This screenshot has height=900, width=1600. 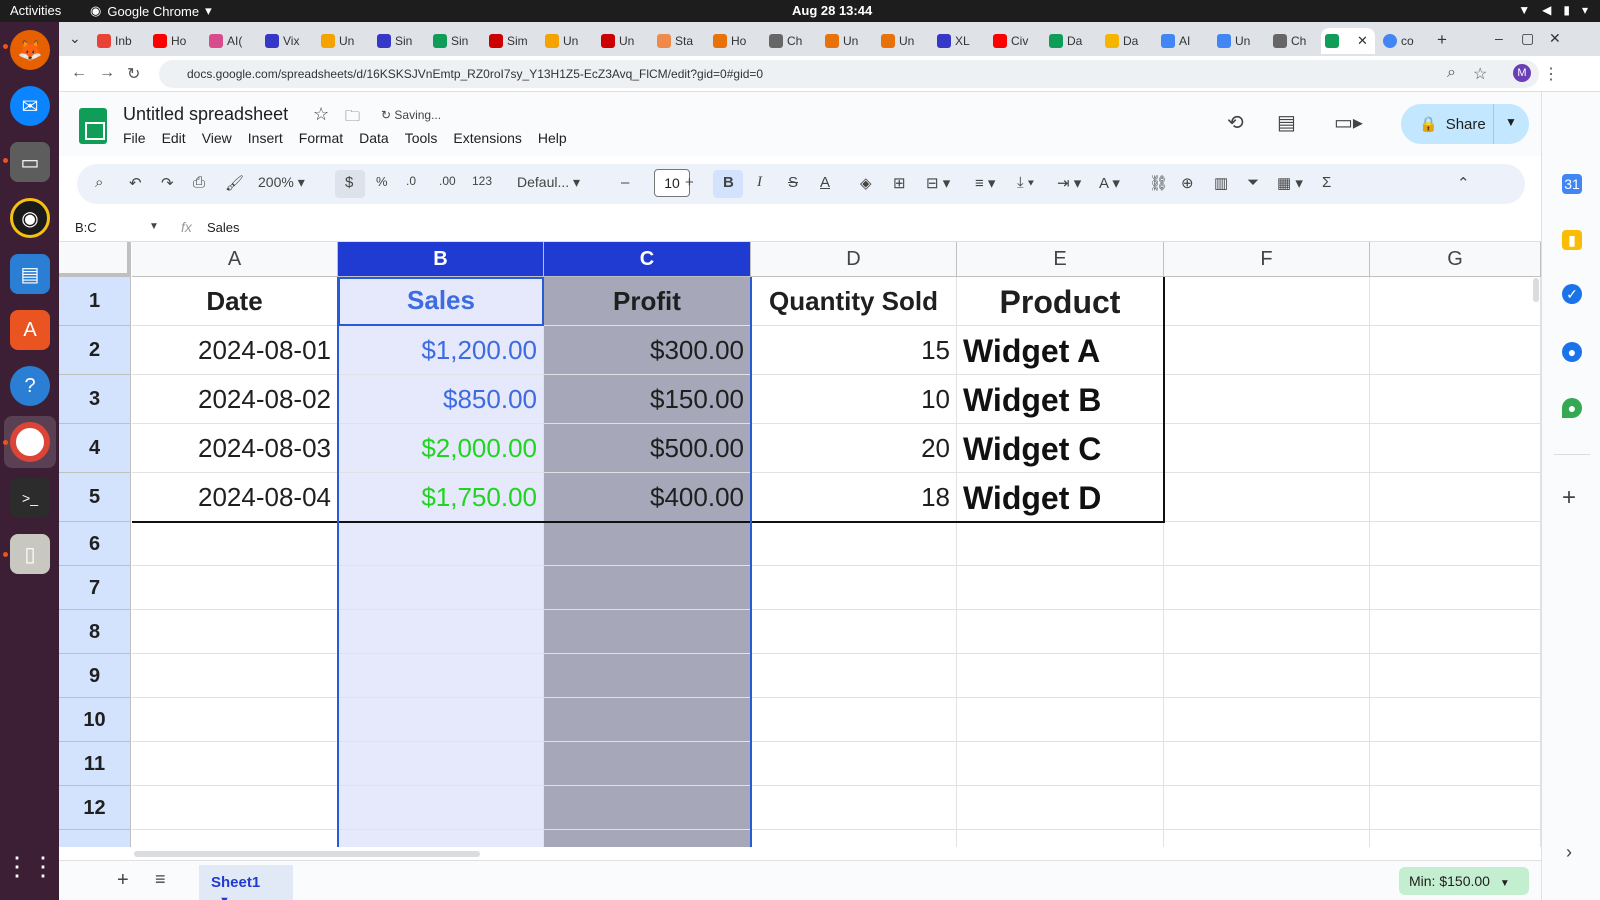 What do you see at coordinates (95, 301) in the screenshot?
I see `row-header: 1` at bounding box center [95, 301].